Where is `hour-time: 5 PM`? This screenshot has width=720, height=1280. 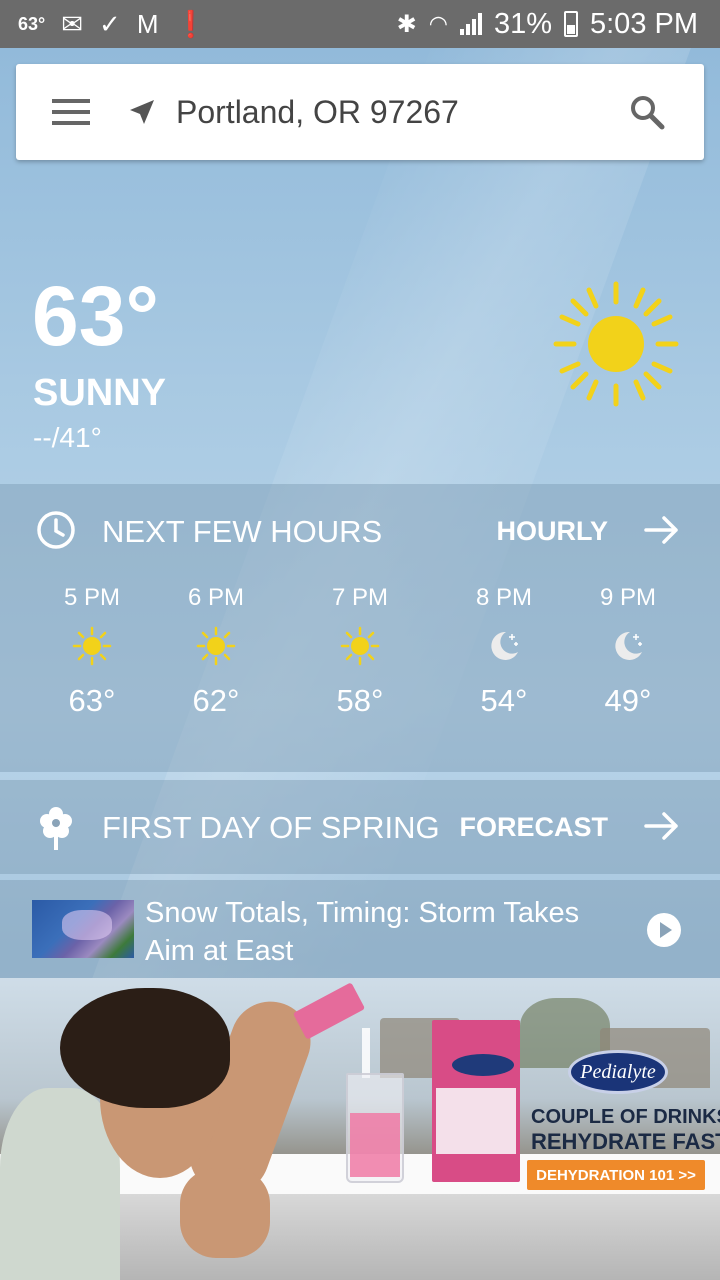 hour-time: 5 PM is located at coordinates (91, 597).